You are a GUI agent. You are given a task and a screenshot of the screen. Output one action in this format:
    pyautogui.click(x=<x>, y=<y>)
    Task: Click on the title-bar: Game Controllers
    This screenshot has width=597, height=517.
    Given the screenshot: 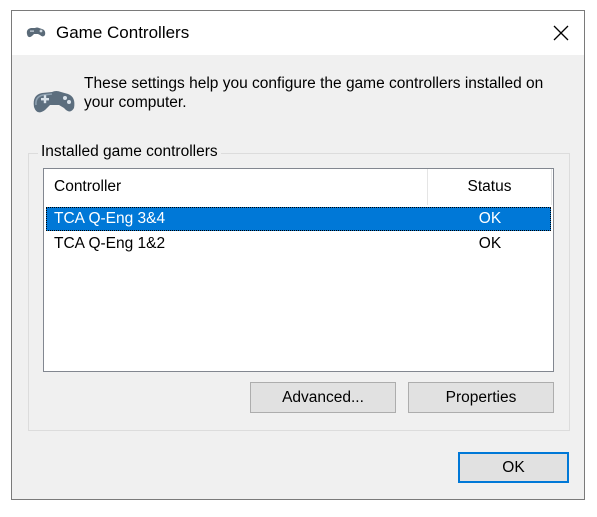 What is the action you would take?
    pyautogui.click(x=298, y=33)
    